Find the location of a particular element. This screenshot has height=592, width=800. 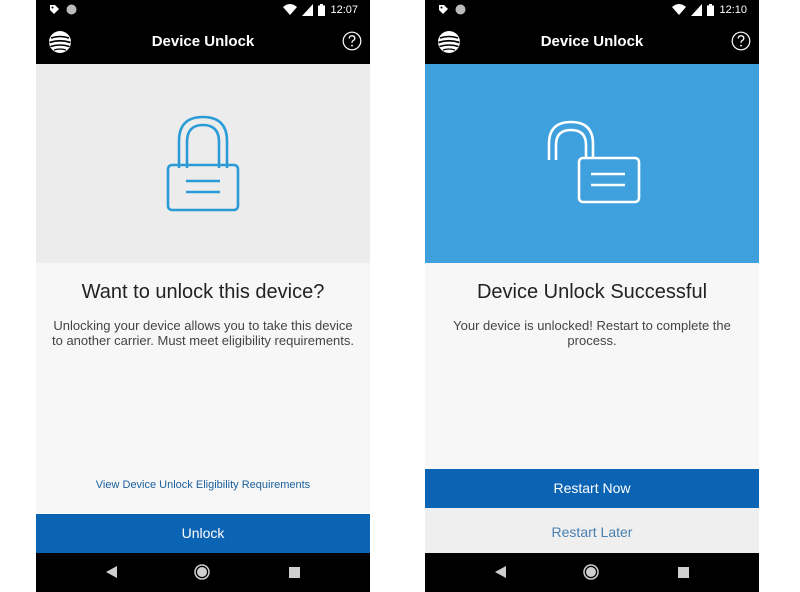

unlock-button: Unlock is located at coordinates (203, 533).